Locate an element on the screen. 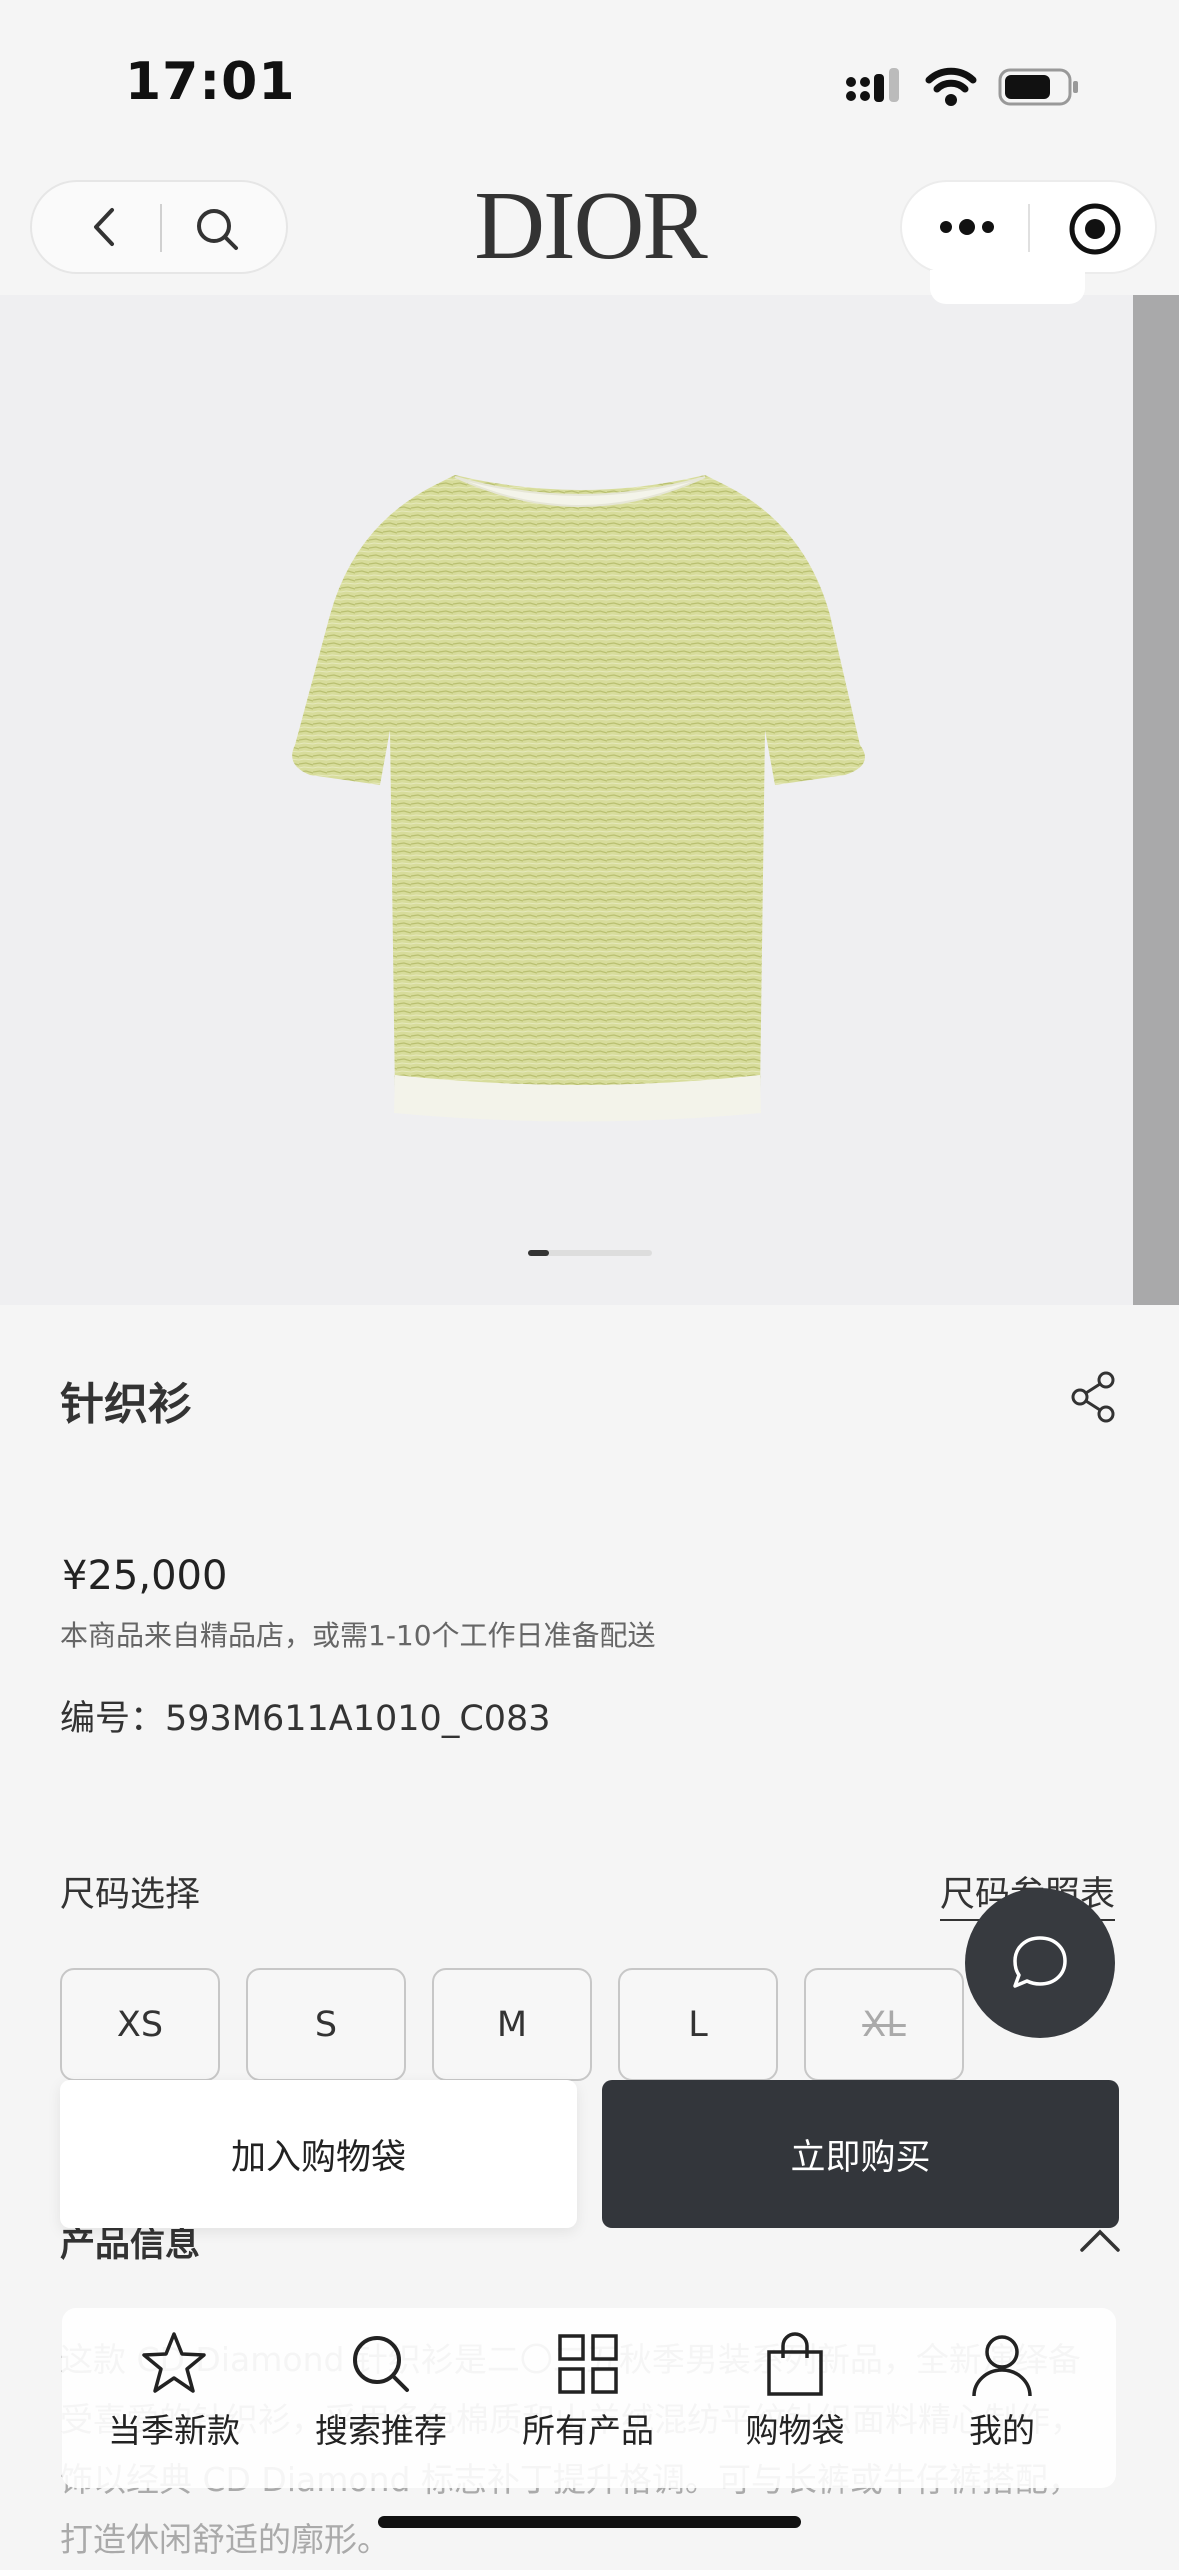 Image resolution: width=1179 pixels, height=2570 pixels. product-code: 编号：593M611A1010_C083 is located at coordinates (305, 1719).